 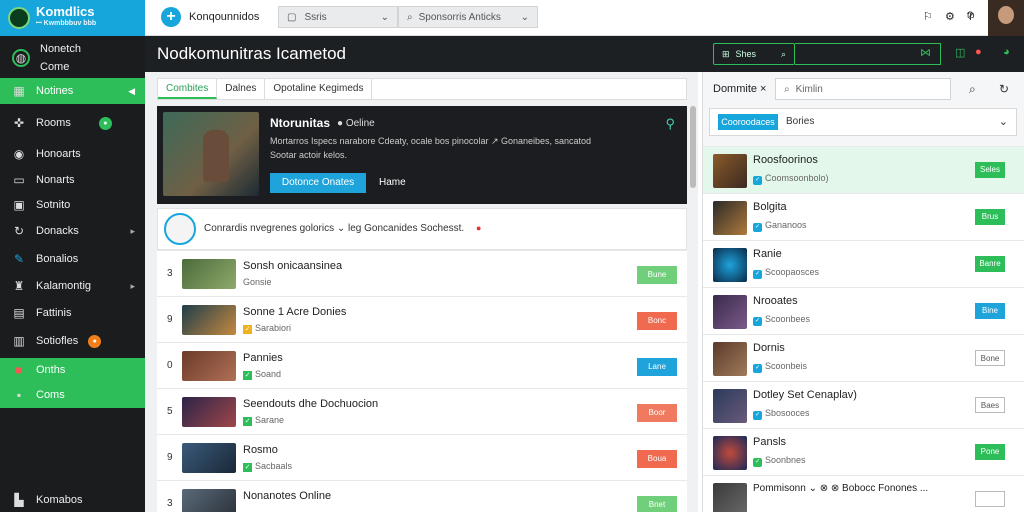 I want to click on sidebar-item-sotiofles: ▥ Sotiofles ●, so click(x=72, y=341).